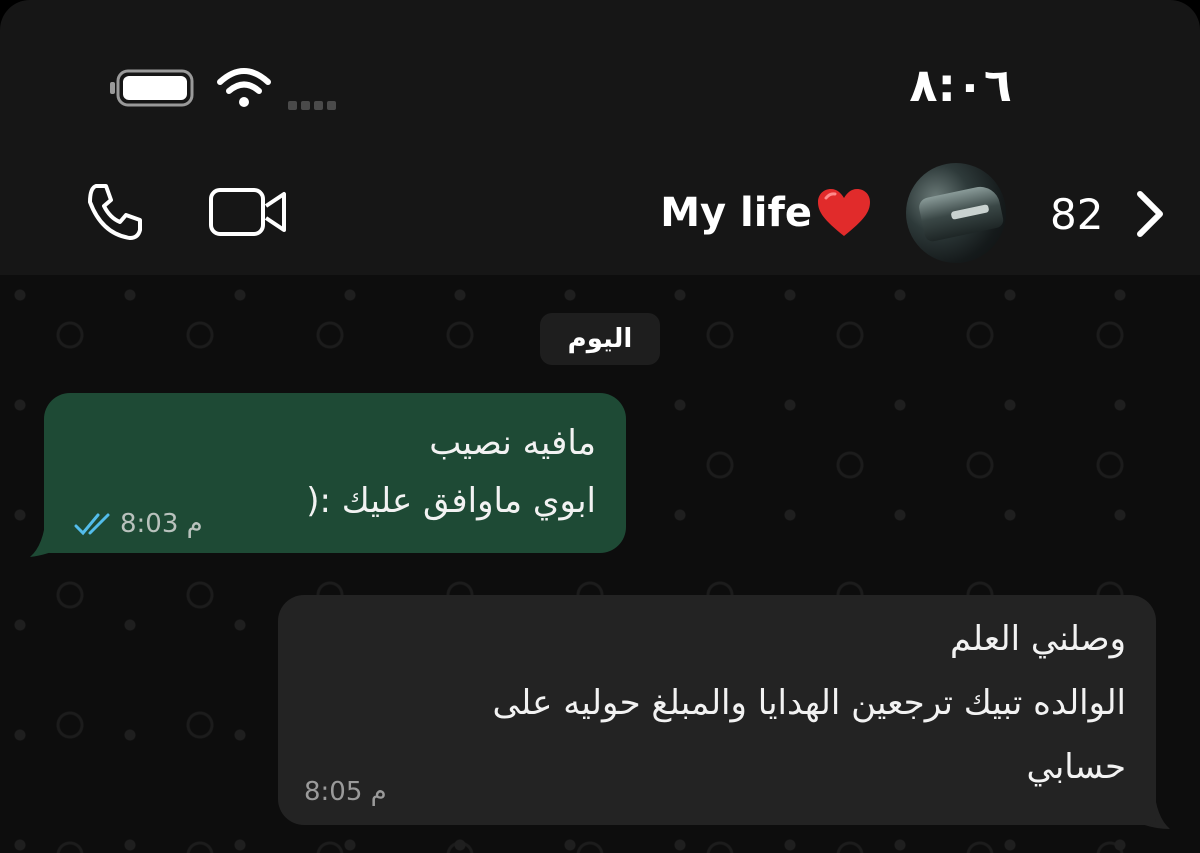 This screenshot has width=1200, height=853. Describe the element at coordinates (152, 88) in the screenshot. I see `battery-icon` at that location.